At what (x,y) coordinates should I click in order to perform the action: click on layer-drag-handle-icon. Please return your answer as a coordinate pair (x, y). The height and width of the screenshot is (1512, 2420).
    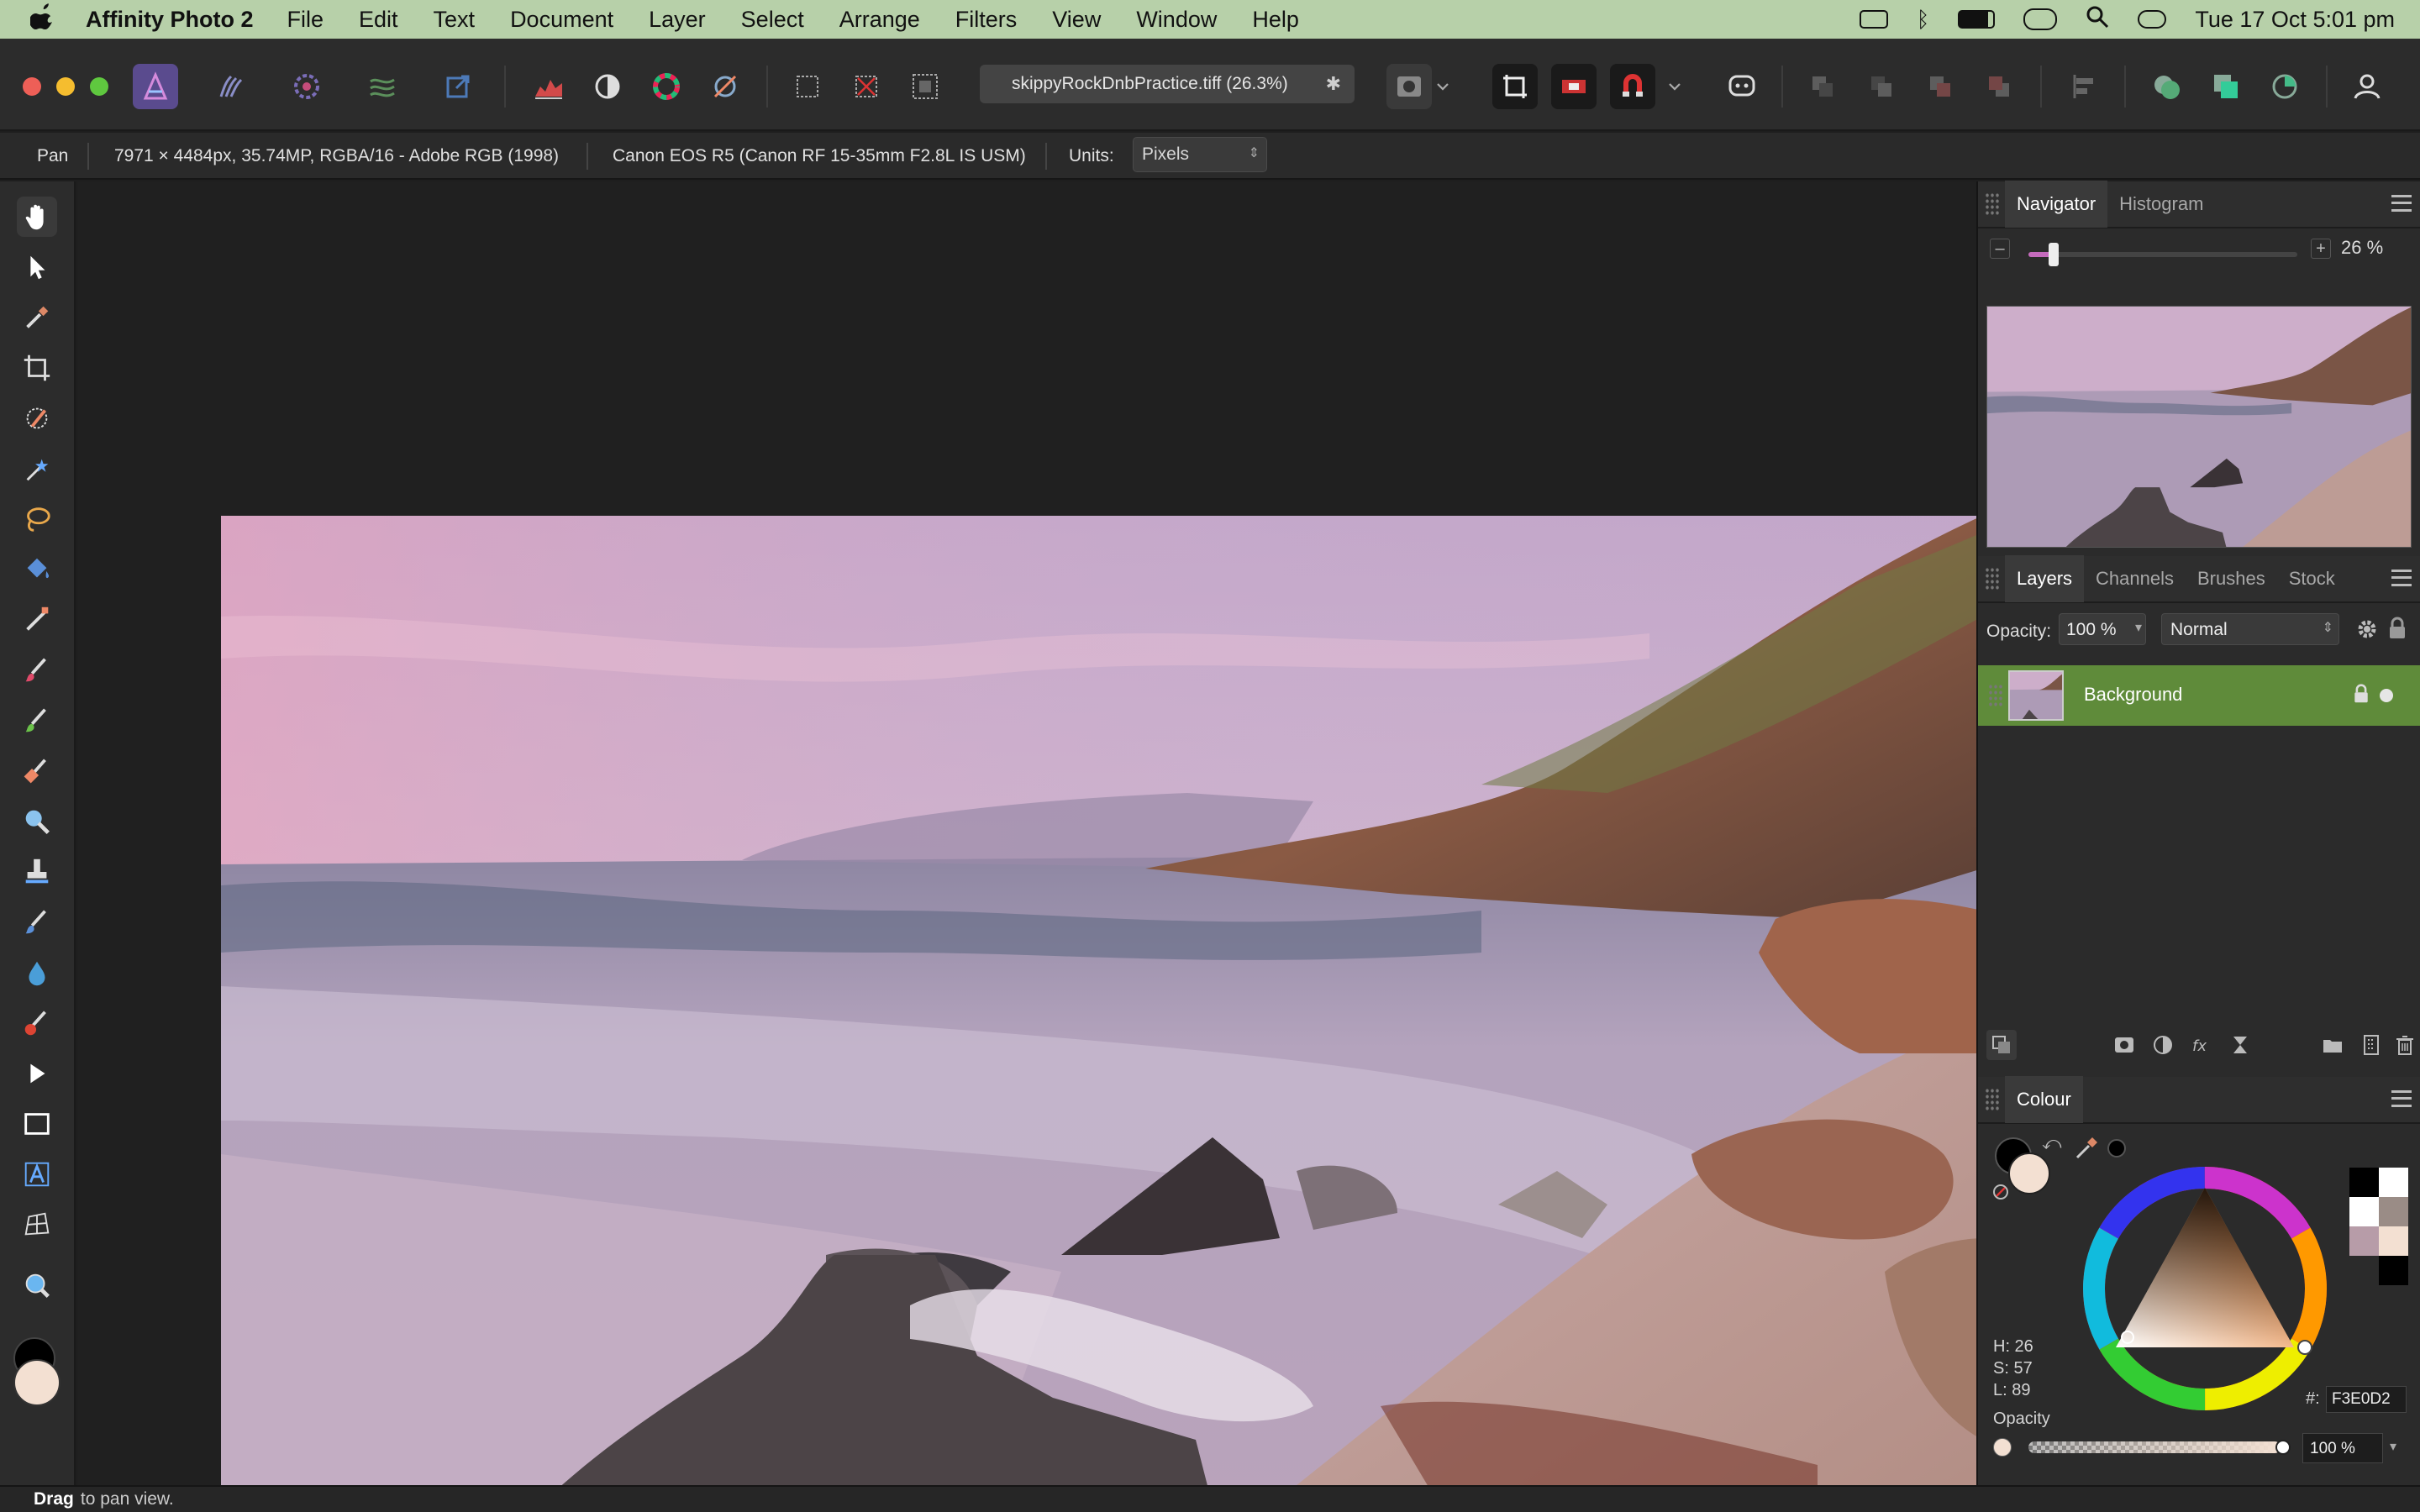
    Looking at the image, I should click on (1995, 695).